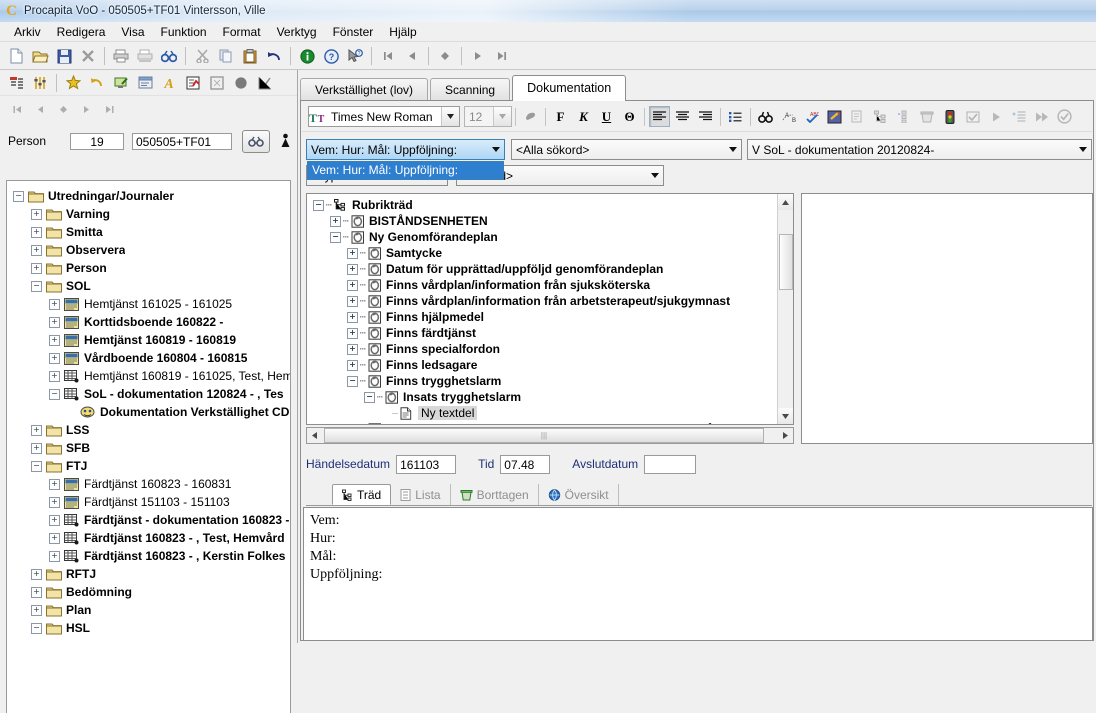 The height and width of the screenshot is (713, 1096). I want to click on save-icon, so click(64, 56).